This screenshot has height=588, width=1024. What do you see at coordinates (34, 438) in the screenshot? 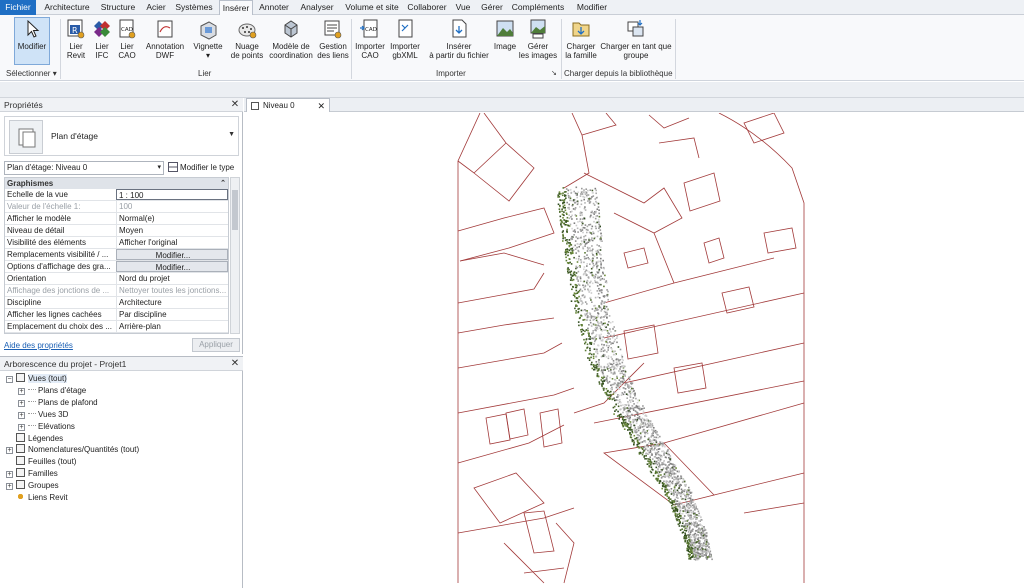
I see `browser-item: Légendes` at bounding box center [34, 438].